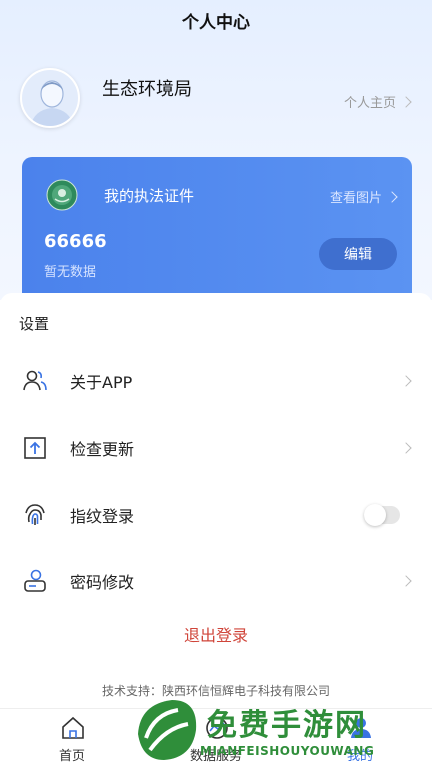 Image resolution: width=432 pixels, height=768 pixels. What do you see at coordinates (358, 254) in the screenshot?
I see `edit-button: 编辑` at bounding box center [358, 254].